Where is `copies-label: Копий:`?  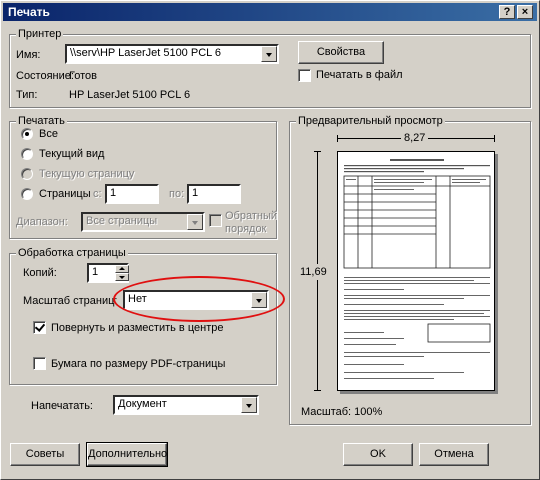 copies-label: Копий: is located at coordinates (40, 273).